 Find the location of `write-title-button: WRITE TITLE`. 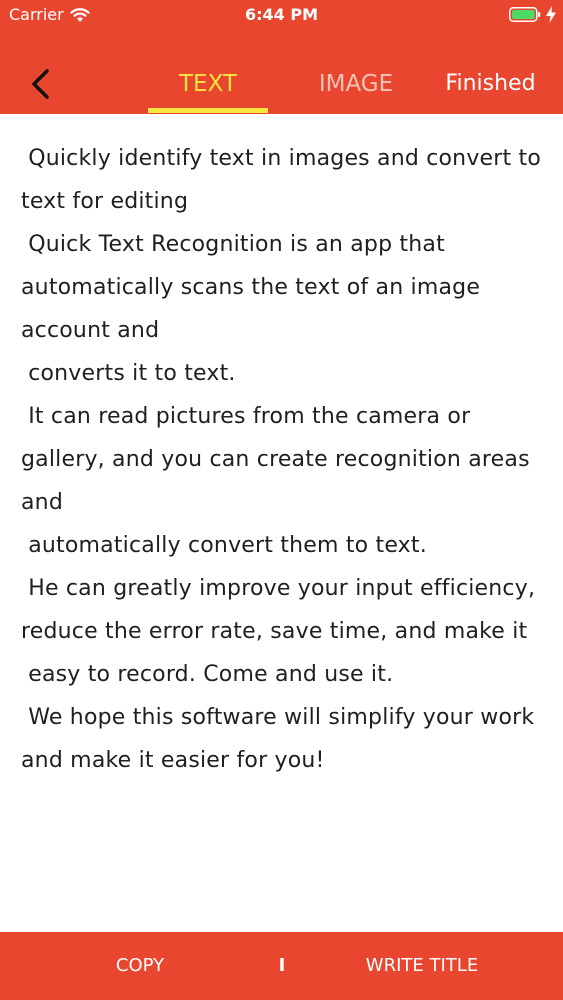

write-title-button: WRITE TITLE is located at coordinates (422, 966).